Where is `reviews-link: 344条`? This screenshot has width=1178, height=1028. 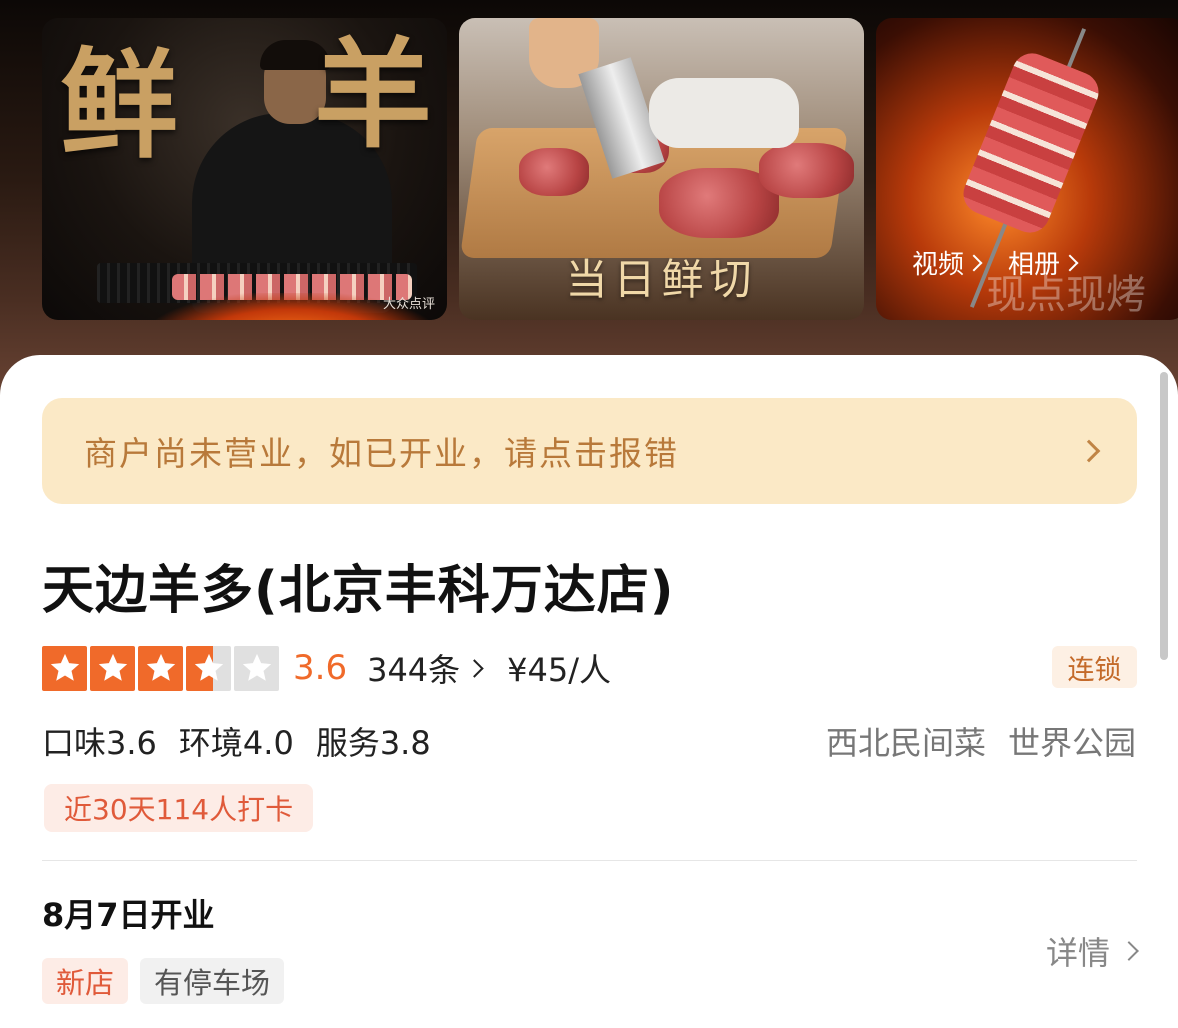 reviews-link: 344条 is located at coordinates (427, 668).